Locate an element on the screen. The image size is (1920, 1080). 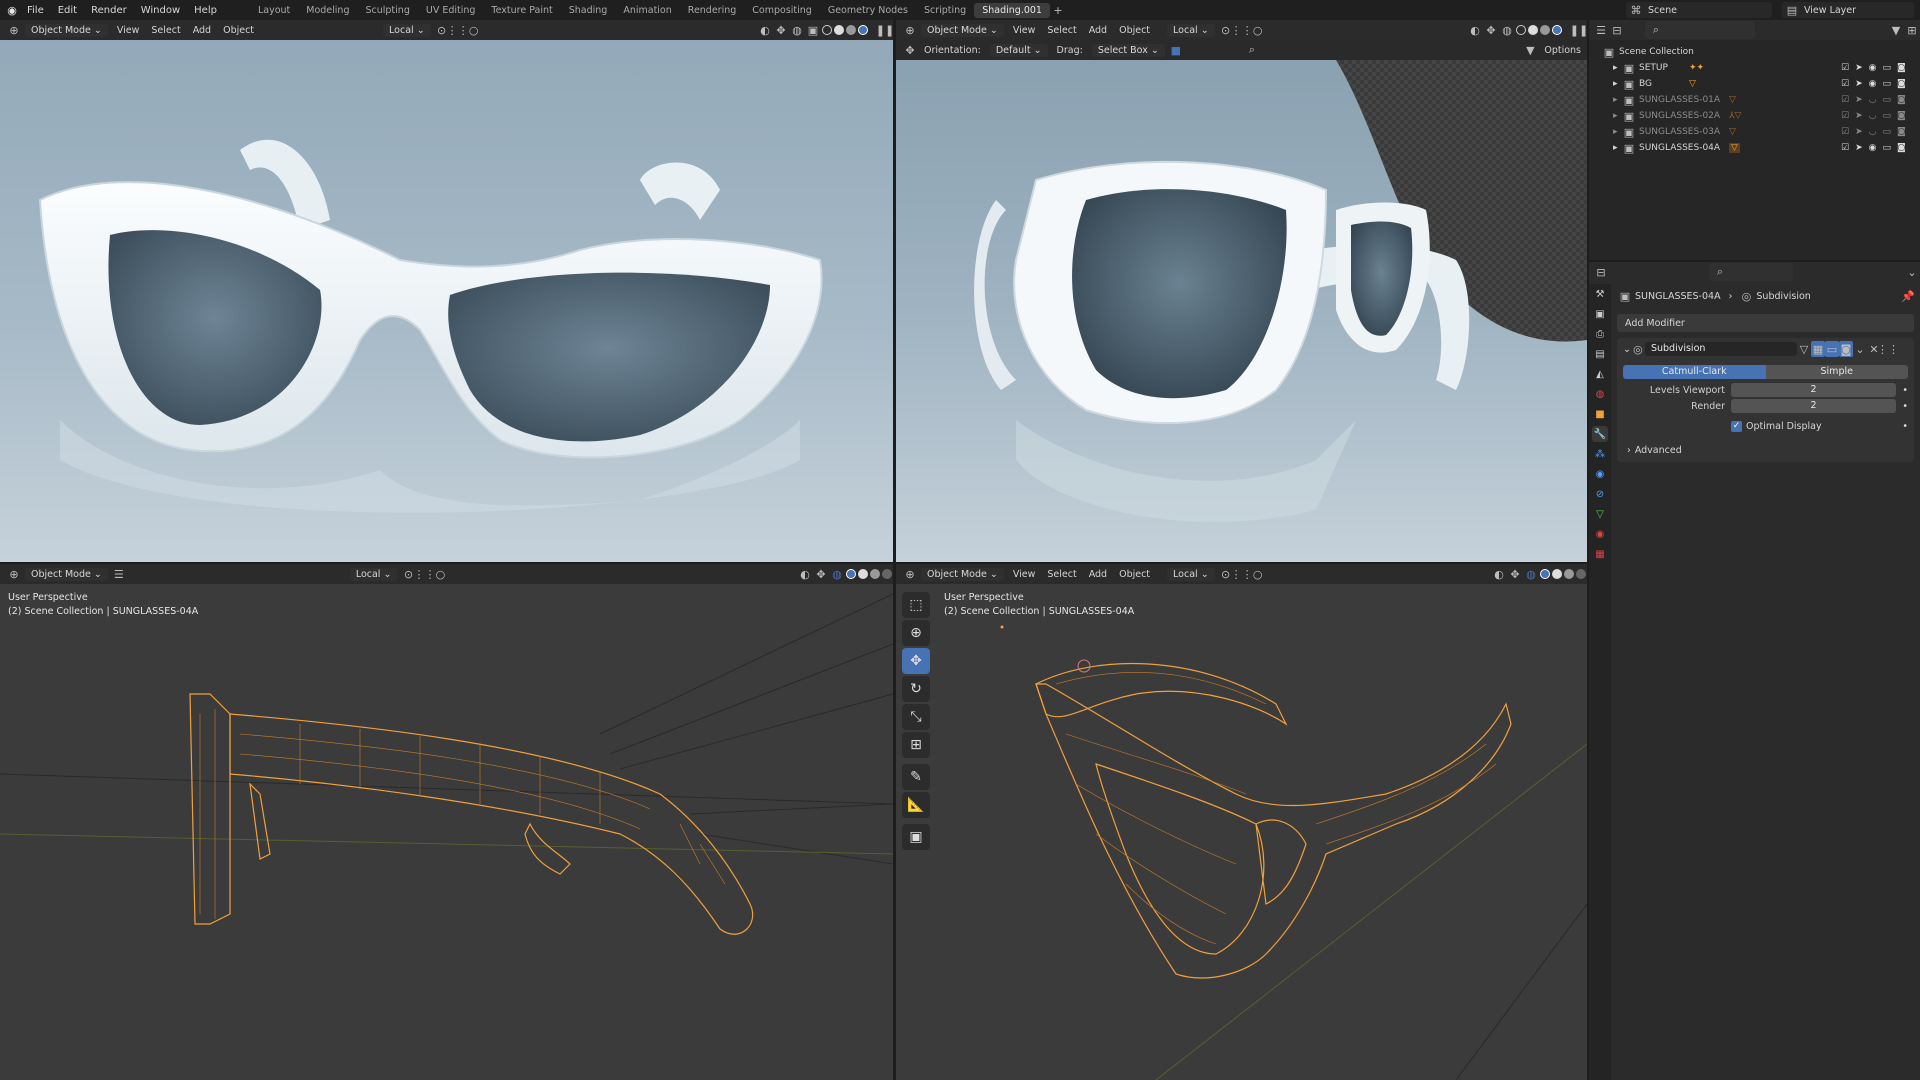
constraints-tab-icon: ⊘ is located at coordinates (1600, 494).